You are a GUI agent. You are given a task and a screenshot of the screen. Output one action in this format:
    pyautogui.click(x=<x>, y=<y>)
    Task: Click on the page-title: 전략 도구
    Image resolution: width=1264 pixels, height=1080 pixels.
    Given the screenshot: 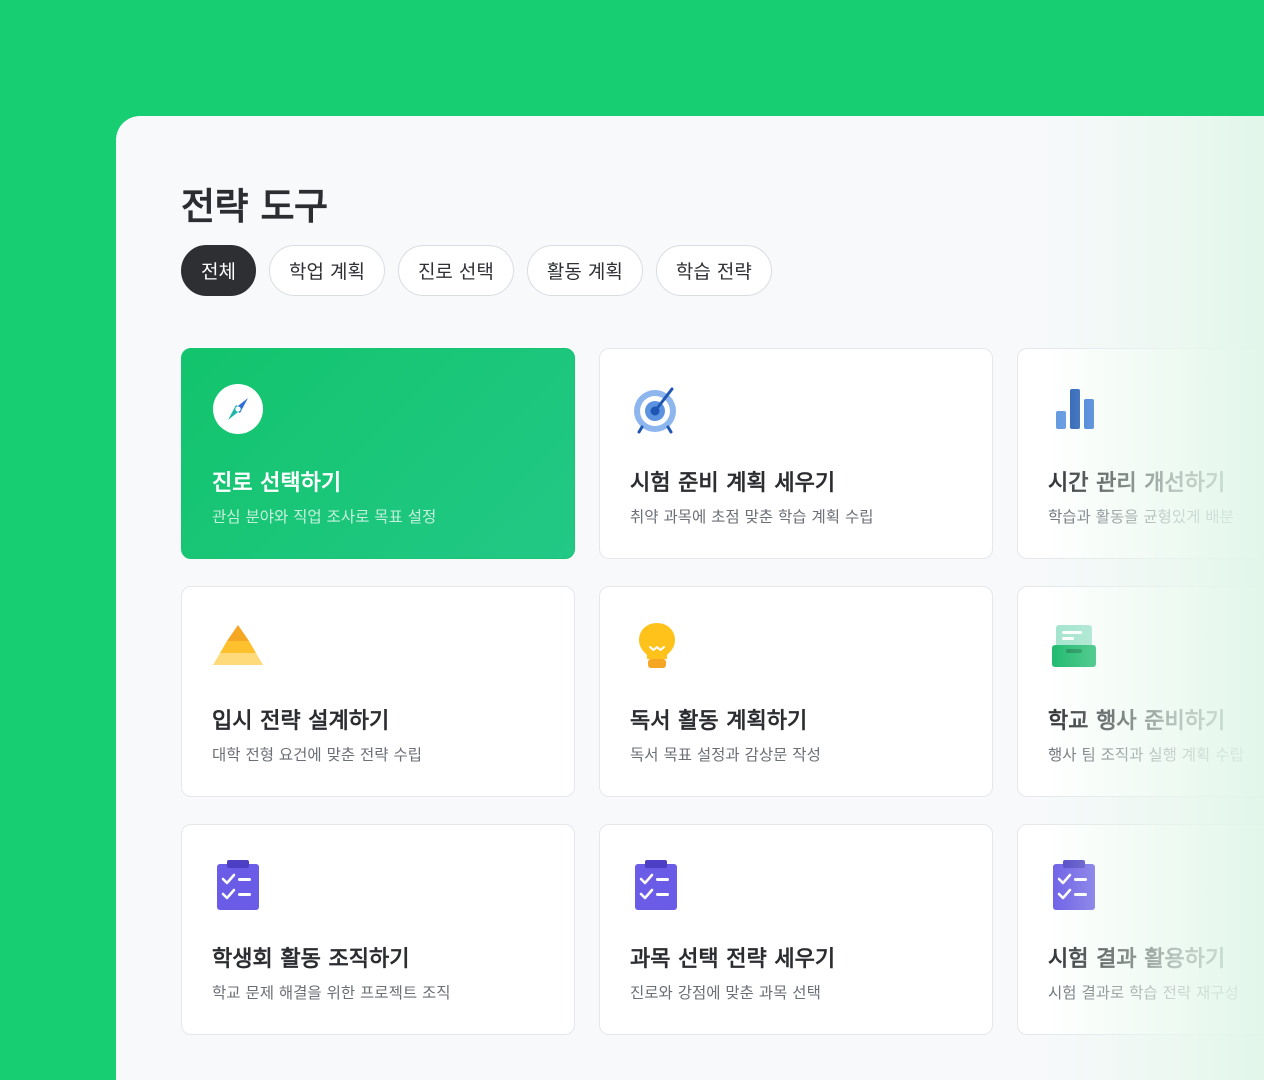 What is the action you would take?
    pyautogui.click(x=254, y=206)
    